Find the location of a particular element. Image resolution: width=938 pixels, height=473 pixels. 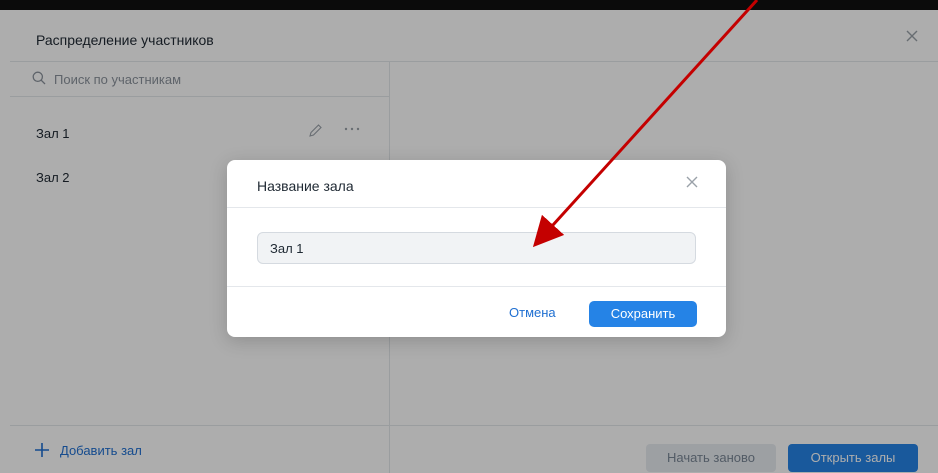

dialog-header: Название зала is located at coordinates (476, 184).